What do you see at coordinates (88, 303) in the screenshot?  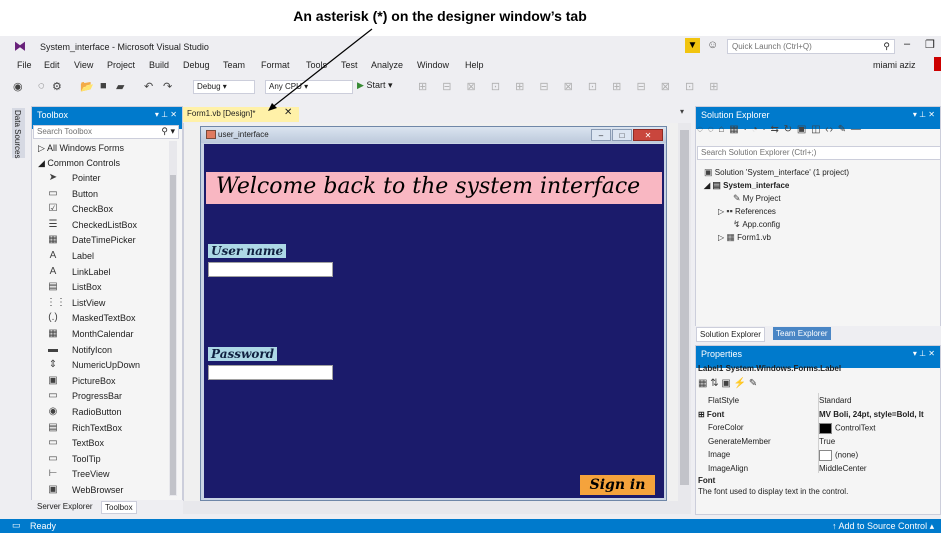 I see `toolbox-item-listview: ListView` at bounding box center [88, 303].